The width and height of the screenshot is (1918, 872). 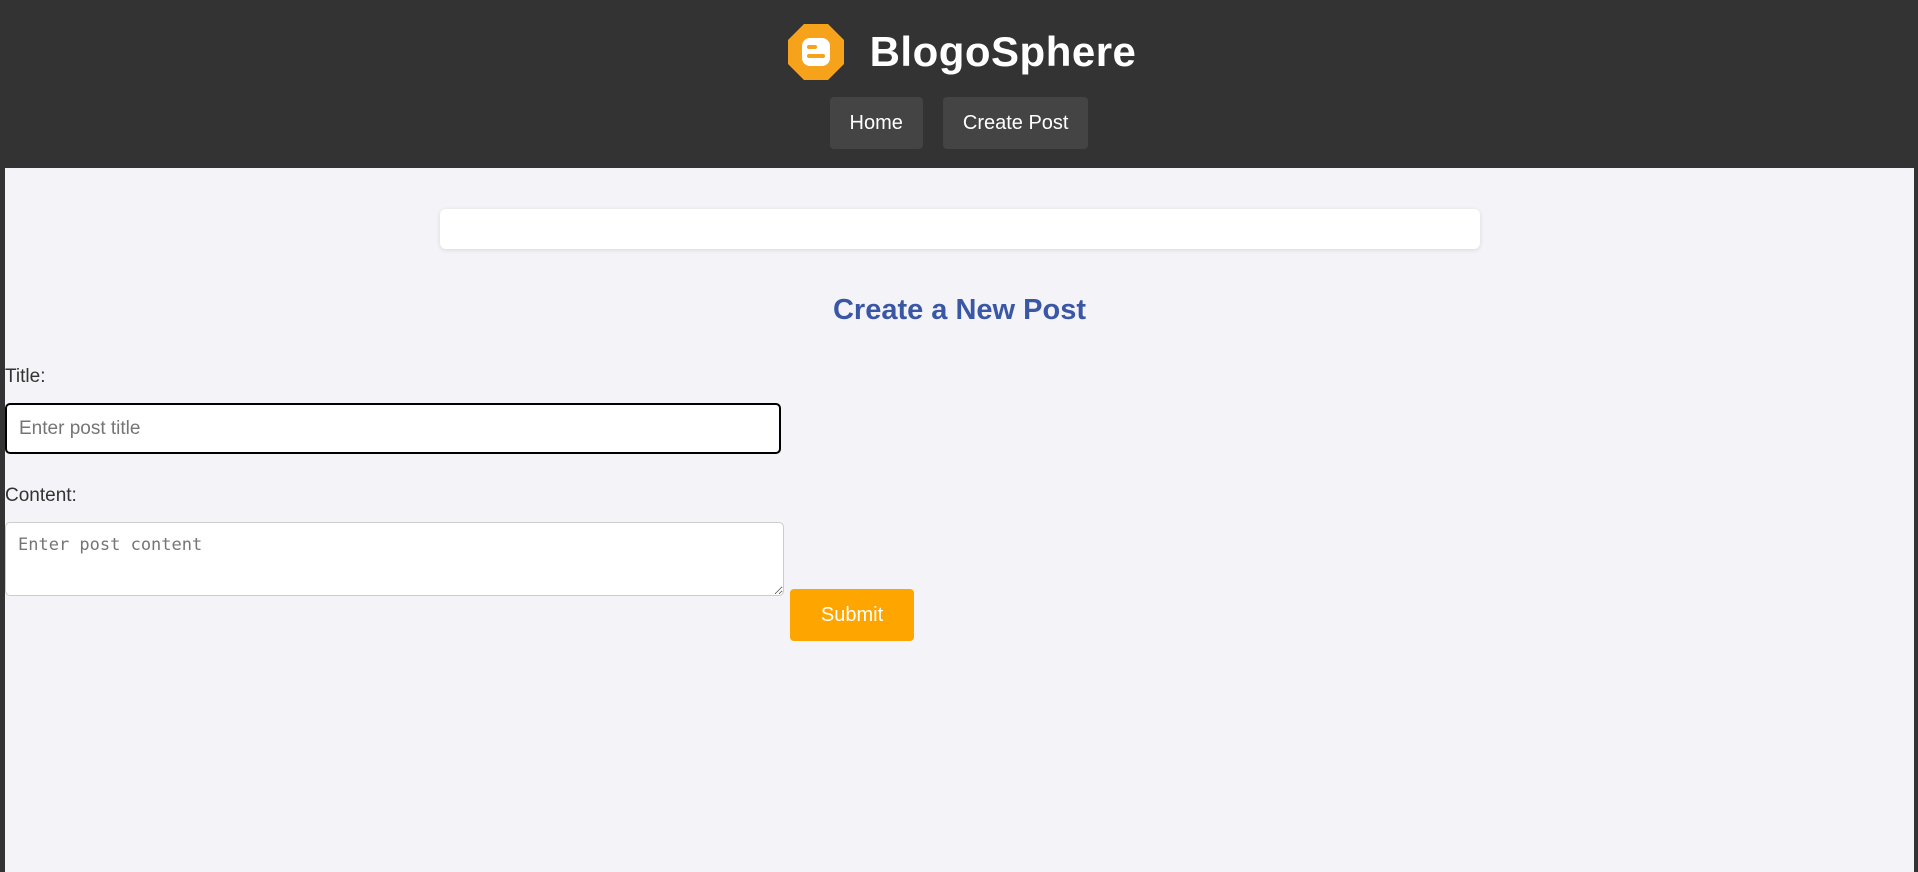 What do you see at coordinates (852, 615) in the screenshot?
I see `submit-button: Submit` at bounding box center [852, 615].